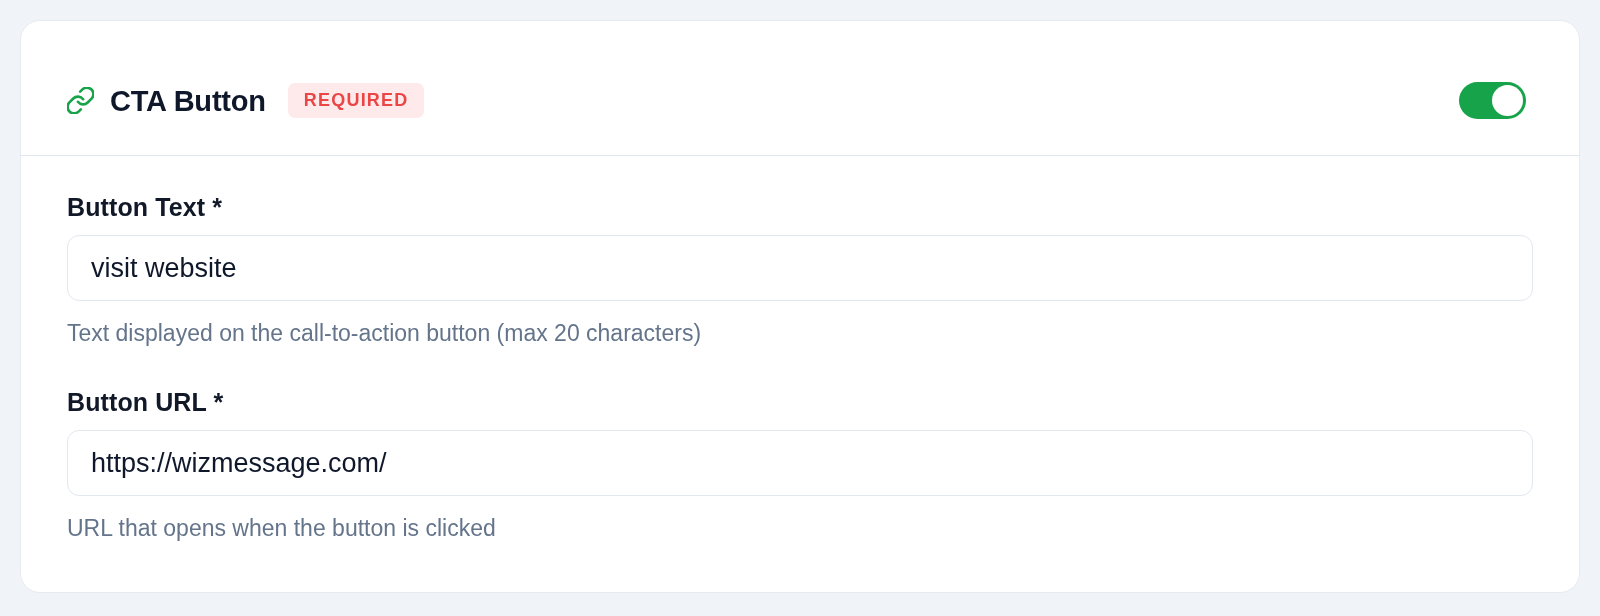 Image resolution: width=1600 pixels, height=616 pixels. Describe the element at coordinates (1492, 100) in the screenshot. I see `toggle-switch` at that location.